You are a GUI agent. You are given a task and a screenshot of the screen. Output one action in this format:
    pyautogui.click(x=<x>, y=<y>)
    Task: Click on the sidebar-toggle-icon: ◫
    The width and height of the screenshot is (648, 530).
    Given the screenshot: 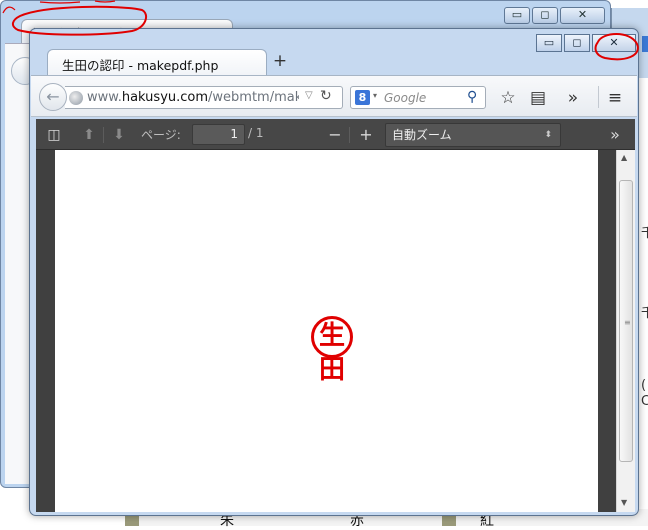 What is the action you would take?
    pyautogui.click(x=54, y=135)
    